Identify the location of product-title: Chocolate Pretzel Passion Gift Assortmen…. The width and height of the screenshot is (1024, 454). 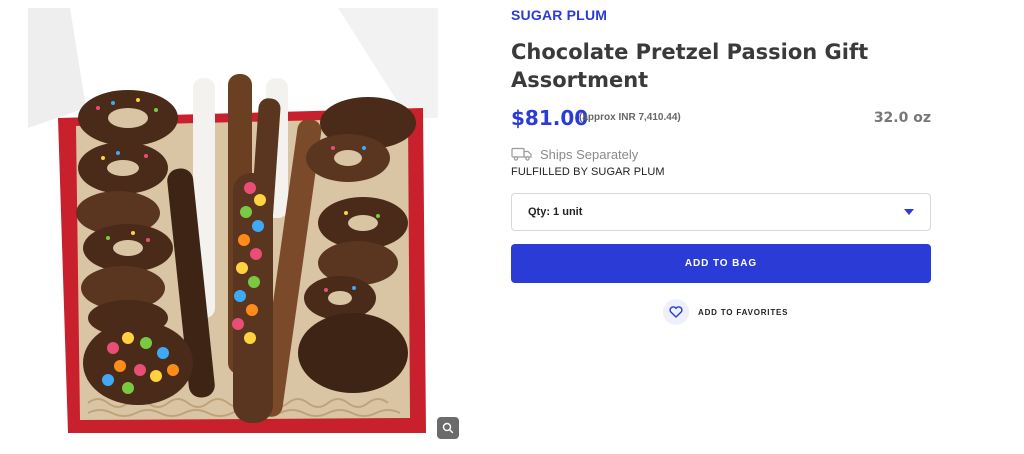
(690, 66).